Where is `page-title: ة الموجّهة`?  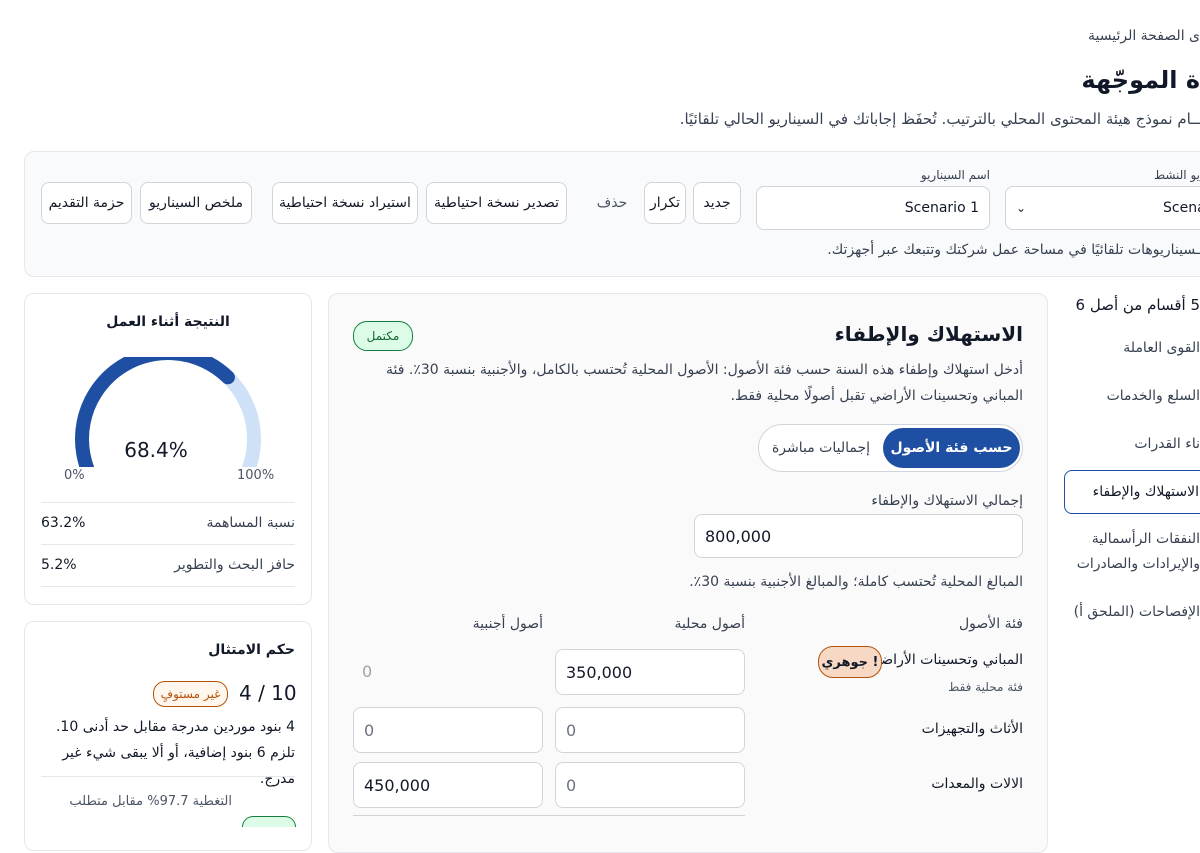 page-title: ة الموجّهة is located at coordinates (1140, 80).